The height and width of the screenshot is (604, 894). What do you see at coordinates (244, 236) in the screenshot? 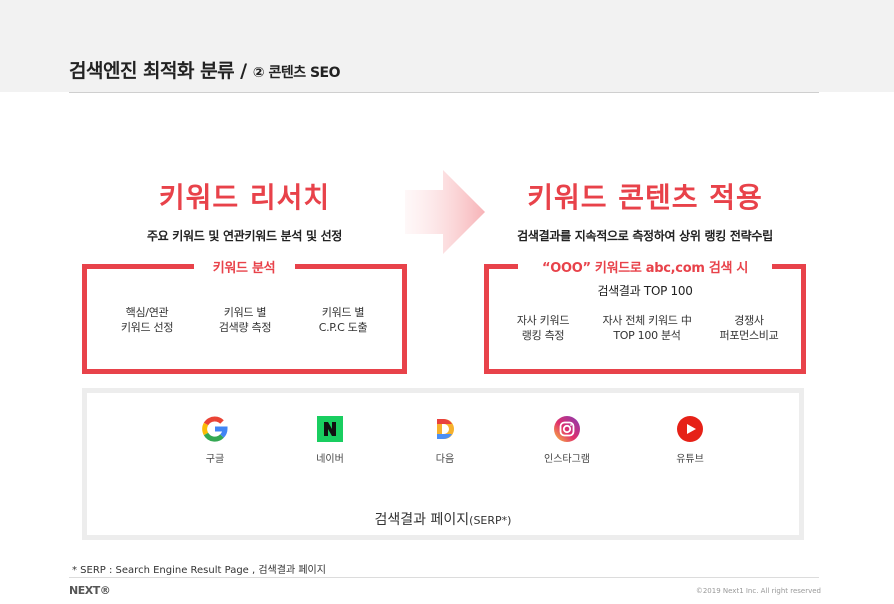
I see `keyword-research-subheading: 주요 키워드 및 연관키워드 분석 및 선정` at bounding box center [244, 236].